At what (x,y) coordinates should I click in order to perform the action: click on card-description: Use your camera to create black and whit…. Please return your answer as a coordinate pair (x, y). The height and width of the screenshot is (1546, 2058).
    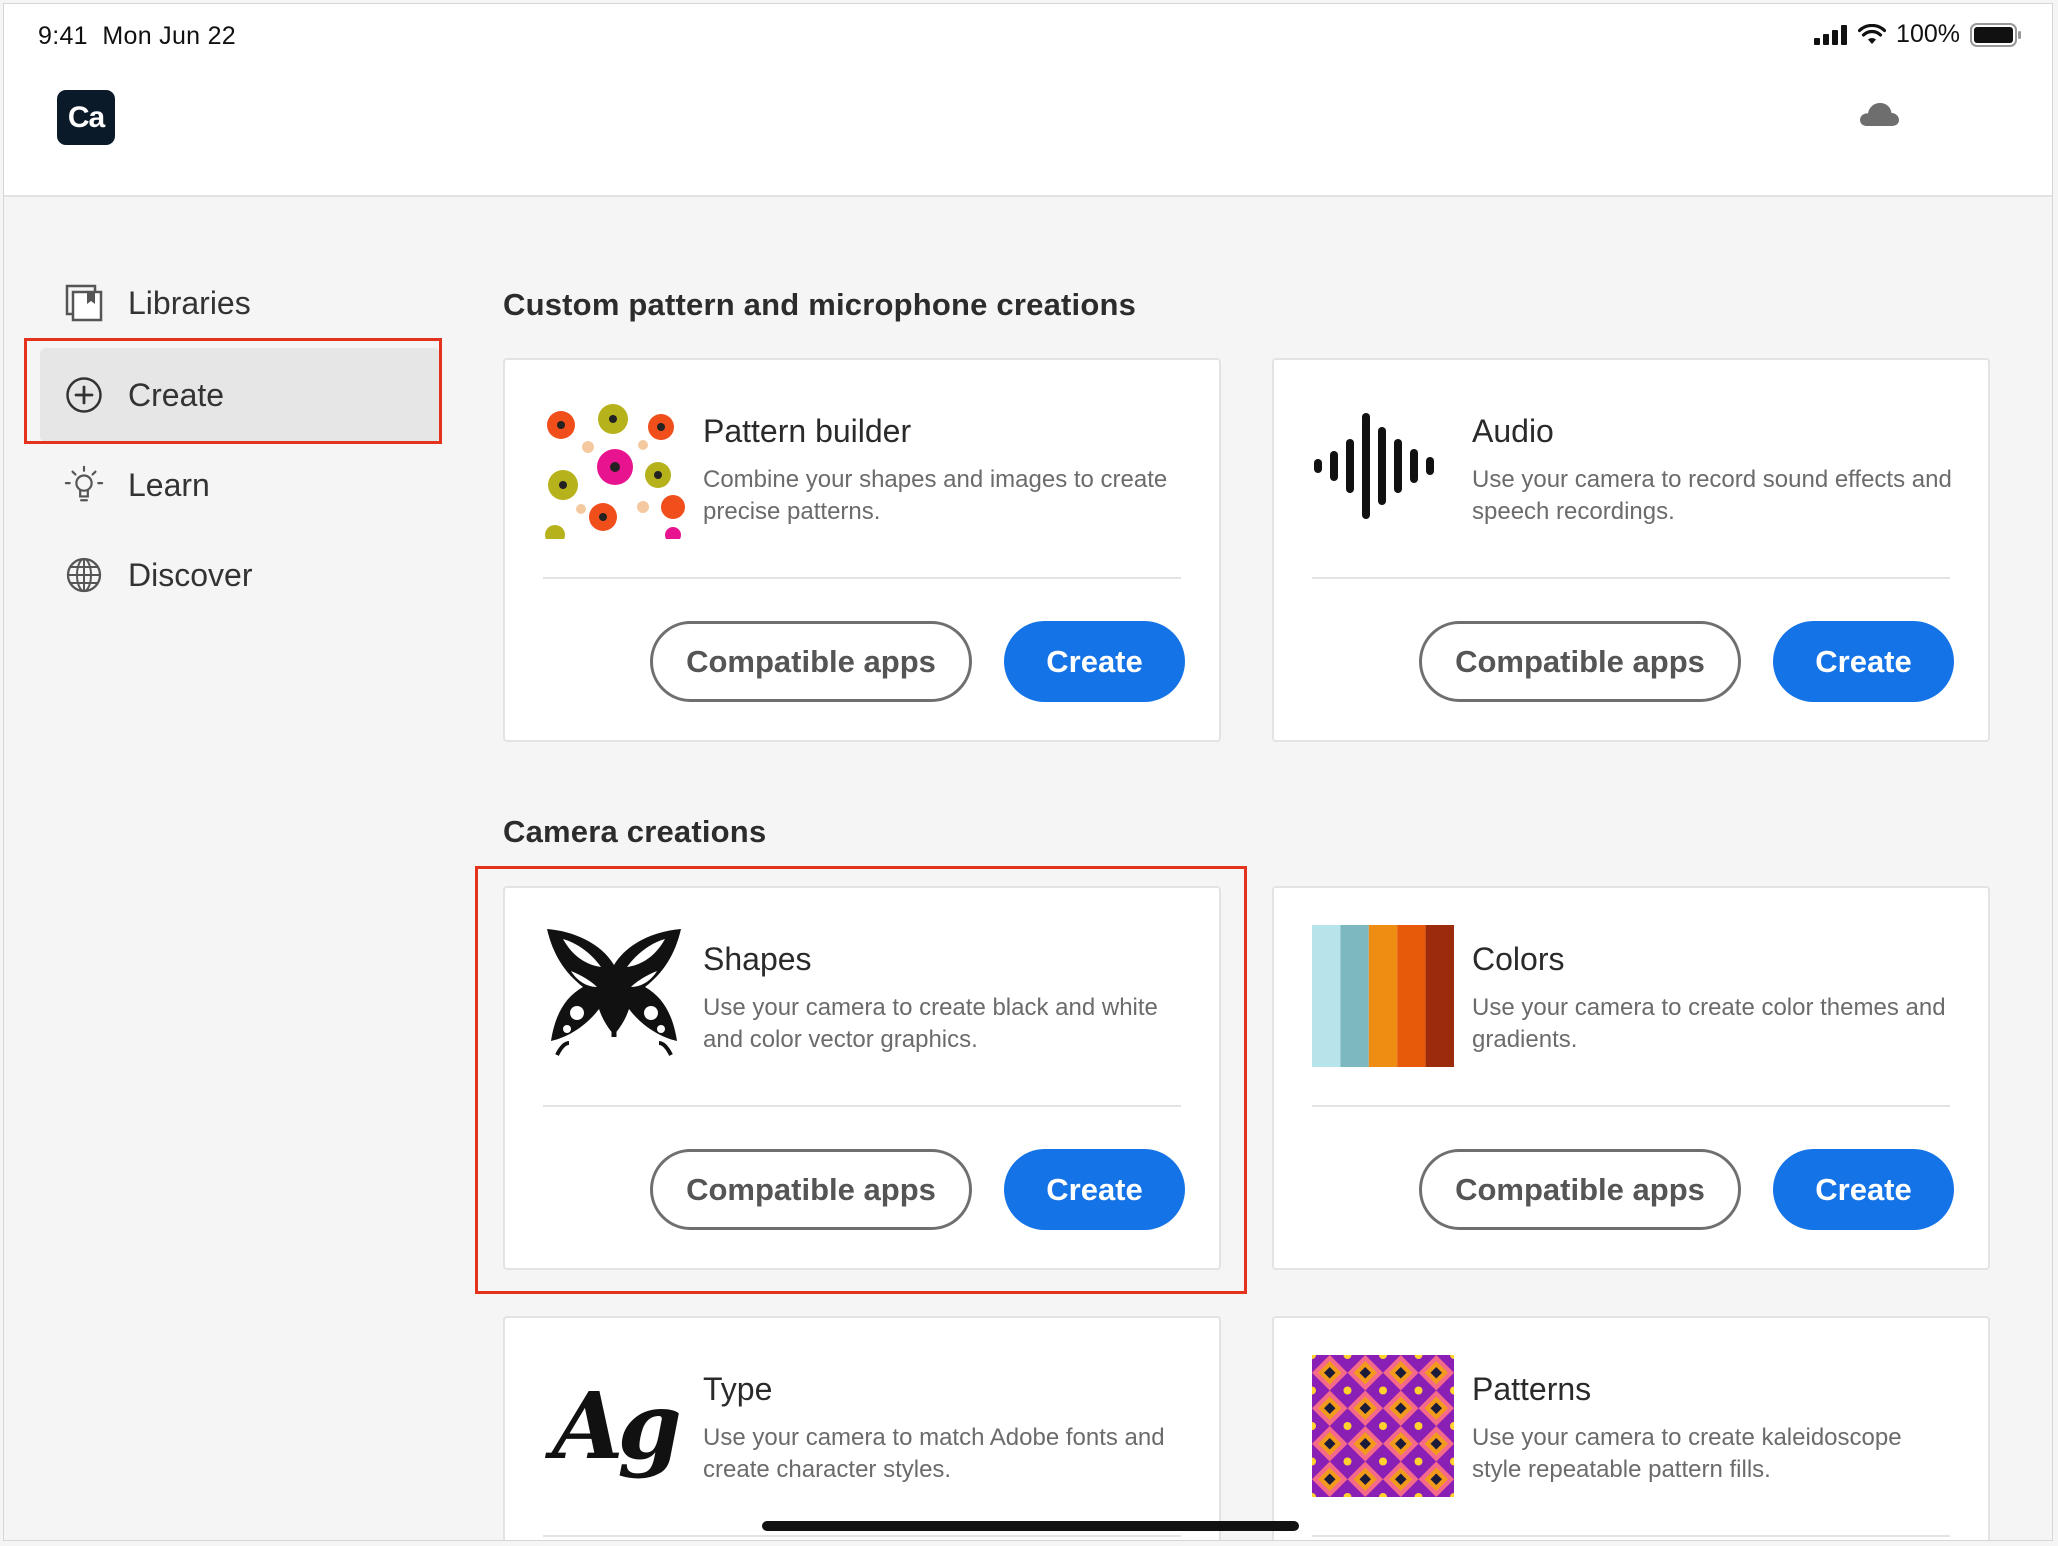
    Looking at the image, I should click on (930, 1023).